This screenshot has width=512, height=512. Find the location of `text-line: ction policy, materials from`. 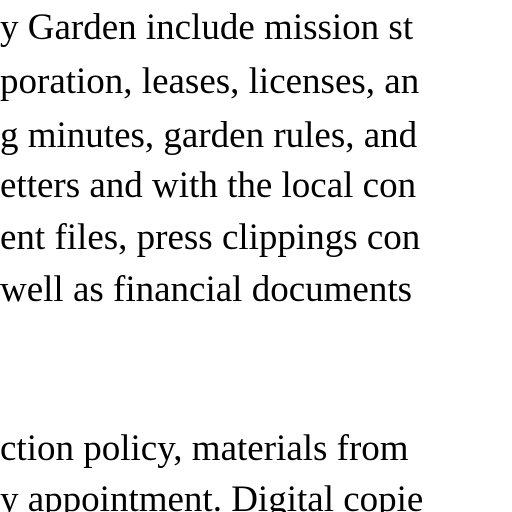

text-line: ction policy, materials from is located at coordinates (204, 448).